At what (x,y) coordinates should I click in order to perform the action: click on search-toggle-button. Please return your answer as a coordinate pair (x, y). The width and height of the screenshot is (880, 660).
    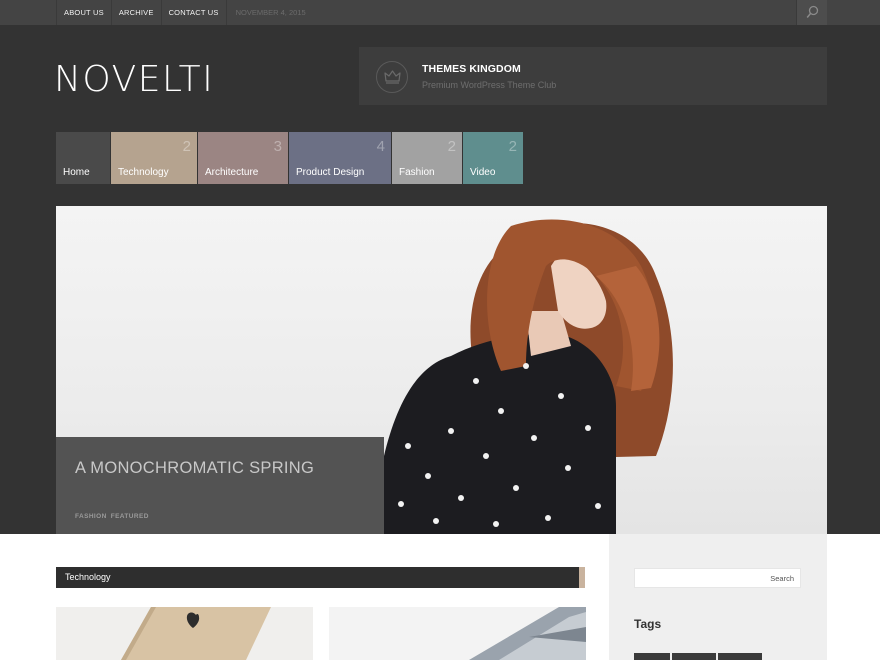
    Looking at the image, I should click on (811, 12).